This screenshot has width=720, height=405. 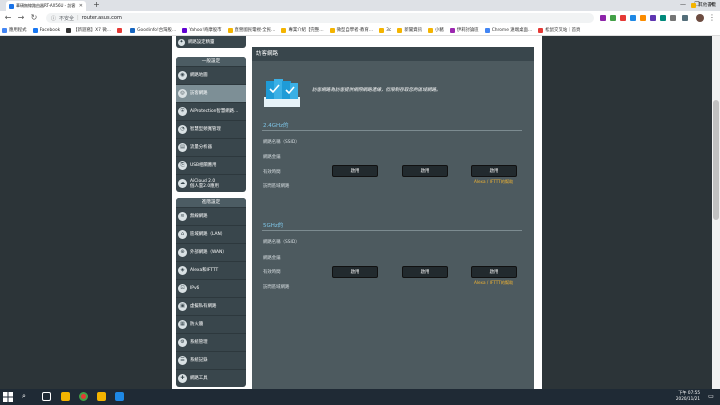 I want to click on bookmark-item: 新聞資訊, so click(x=409, y=30).